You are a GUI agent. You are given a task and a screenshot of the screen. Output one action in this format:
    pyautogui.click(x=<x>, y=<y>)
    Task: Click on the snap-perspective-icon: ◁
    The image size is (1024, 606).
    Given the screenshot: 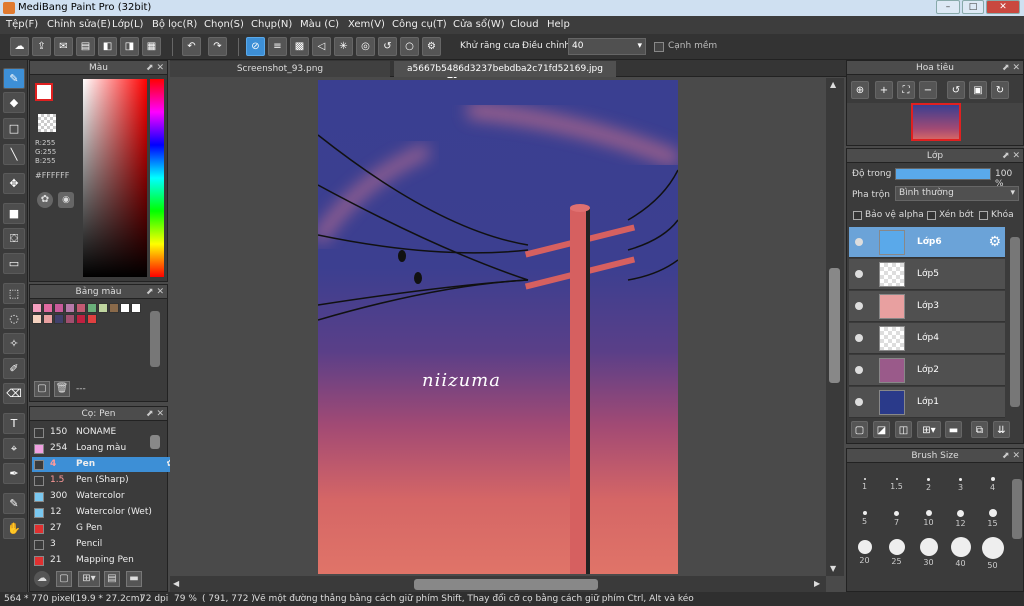 What is the action you would take?
    pyautogui.click(x=321, y=46)
    